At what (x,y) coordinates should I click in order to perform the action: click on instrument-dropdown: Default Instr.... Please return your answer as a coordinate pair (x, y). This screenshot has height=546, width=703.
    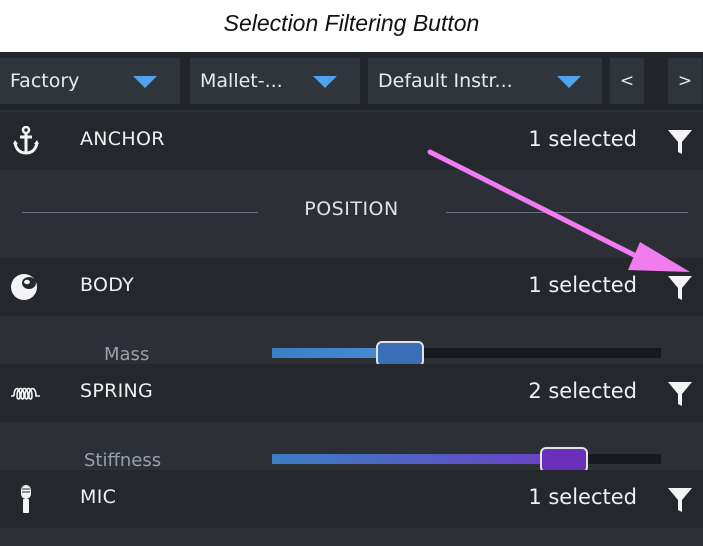
    Looking at the image, I should click on (485, 81).